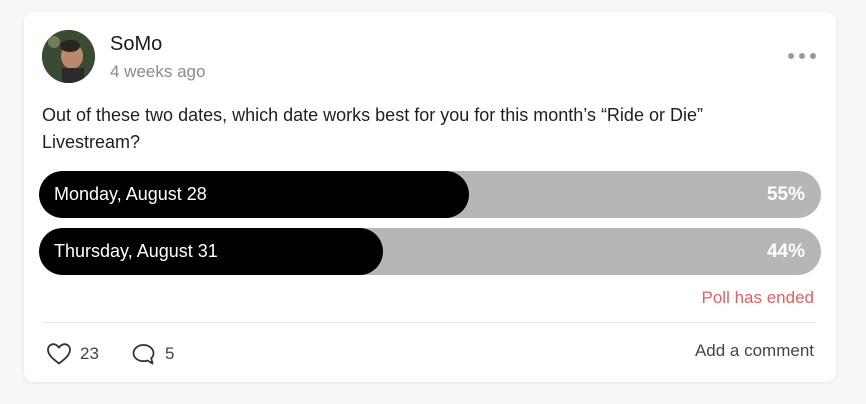 The height and width of the screenshot is (404, 866). I want to click on divider, so click(429, 322).